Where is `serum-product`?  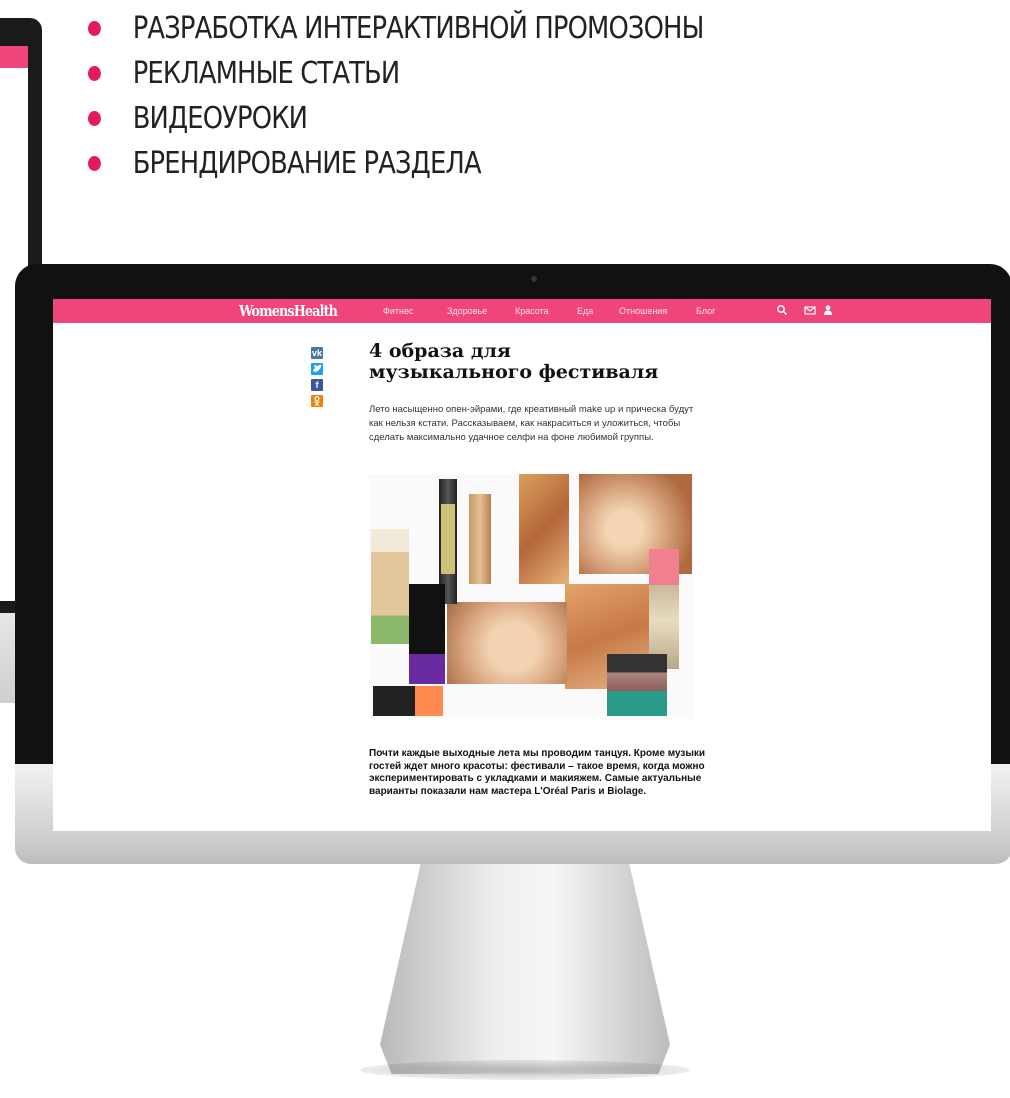
serum-product is located at coordinates (480, 539).